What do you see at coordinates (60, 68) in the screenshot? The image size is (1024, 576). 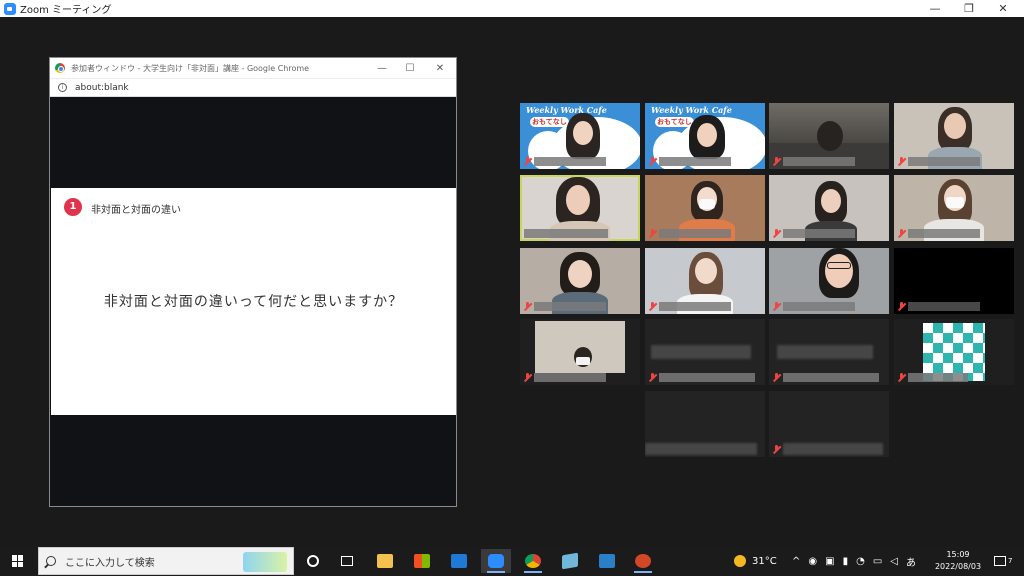 I see `chrome-logo-icon` at bounding box center [60, 68].